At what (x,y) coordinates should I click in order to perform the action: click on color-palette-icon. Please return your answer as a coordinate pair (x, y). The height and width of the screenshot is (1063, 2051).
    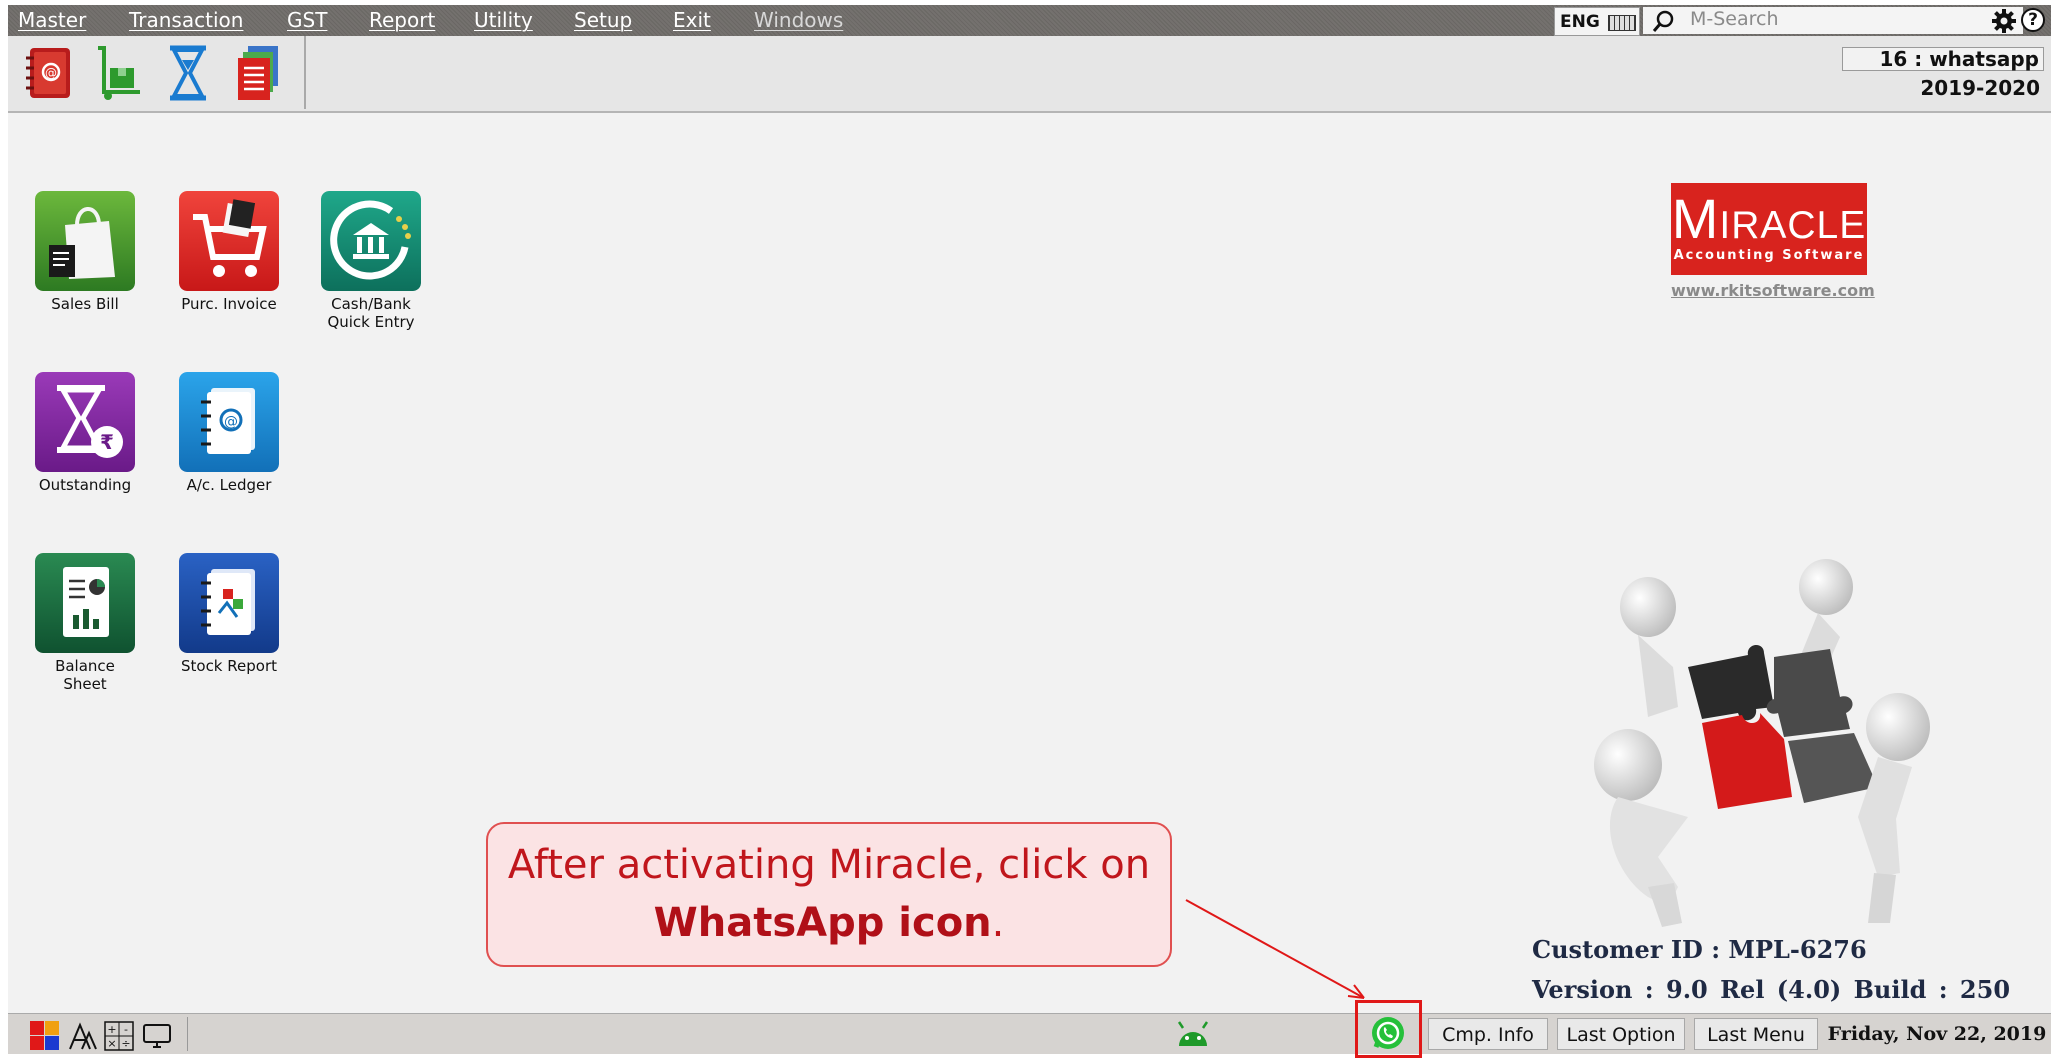
    Looking at the image, I should click on (45, 1036).